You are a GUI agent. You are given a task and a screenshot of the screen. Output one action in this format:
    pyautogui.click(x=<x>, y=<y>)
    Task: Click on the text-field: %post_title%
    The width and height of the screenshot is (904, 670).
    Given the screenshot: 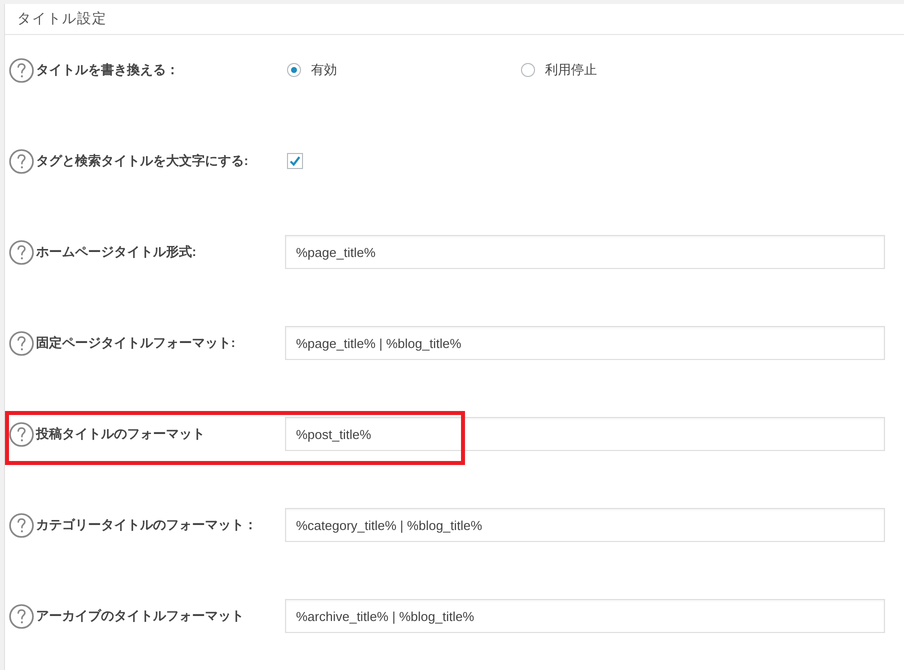 What is the action you would take?
    pyautogui.click(x=585, y=434)
    